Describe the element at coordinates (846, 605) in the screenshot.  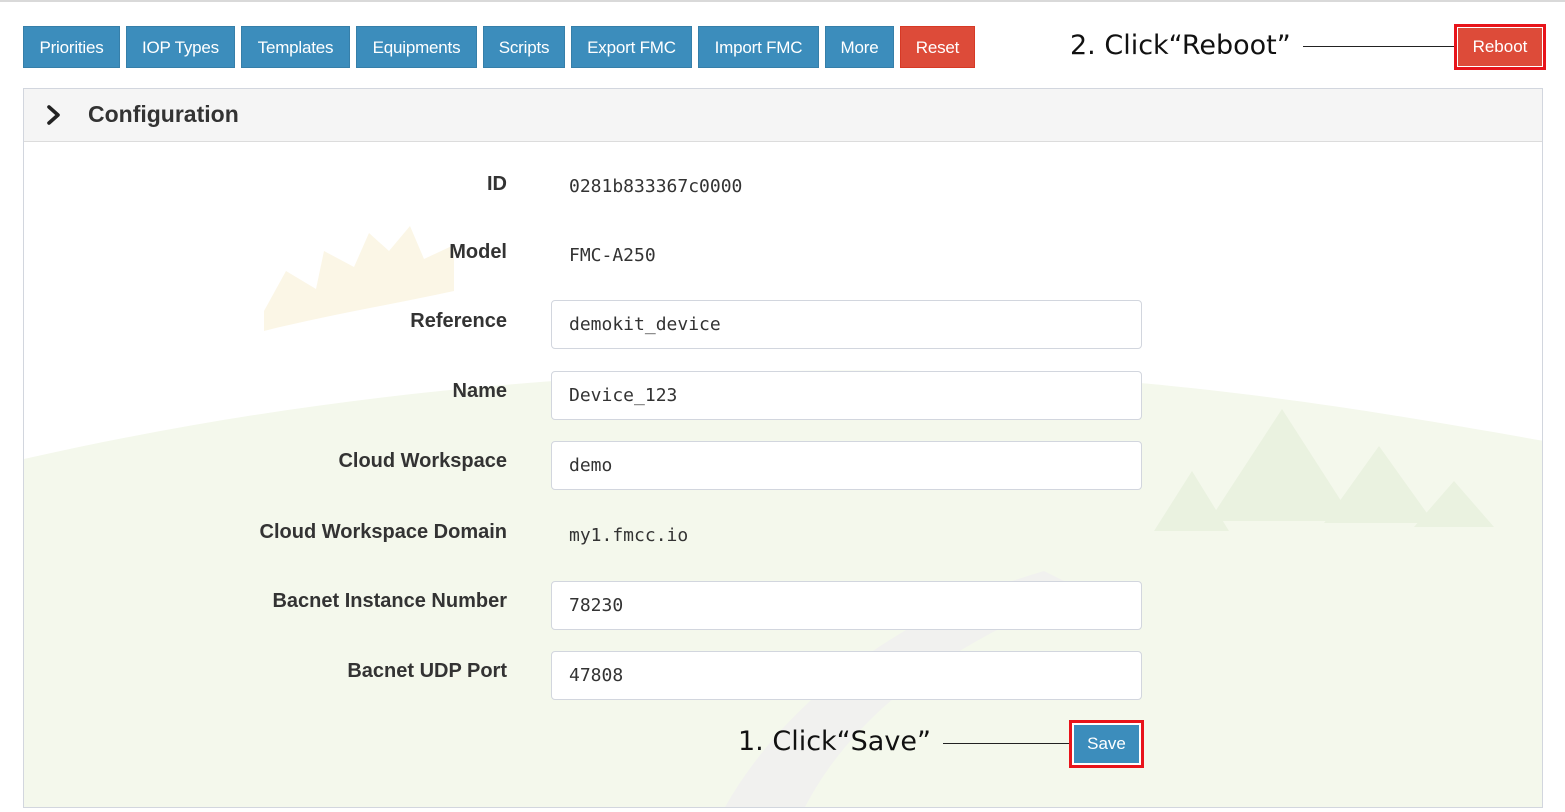
I see `bacnet-instance-number-input: 78230` at that location.